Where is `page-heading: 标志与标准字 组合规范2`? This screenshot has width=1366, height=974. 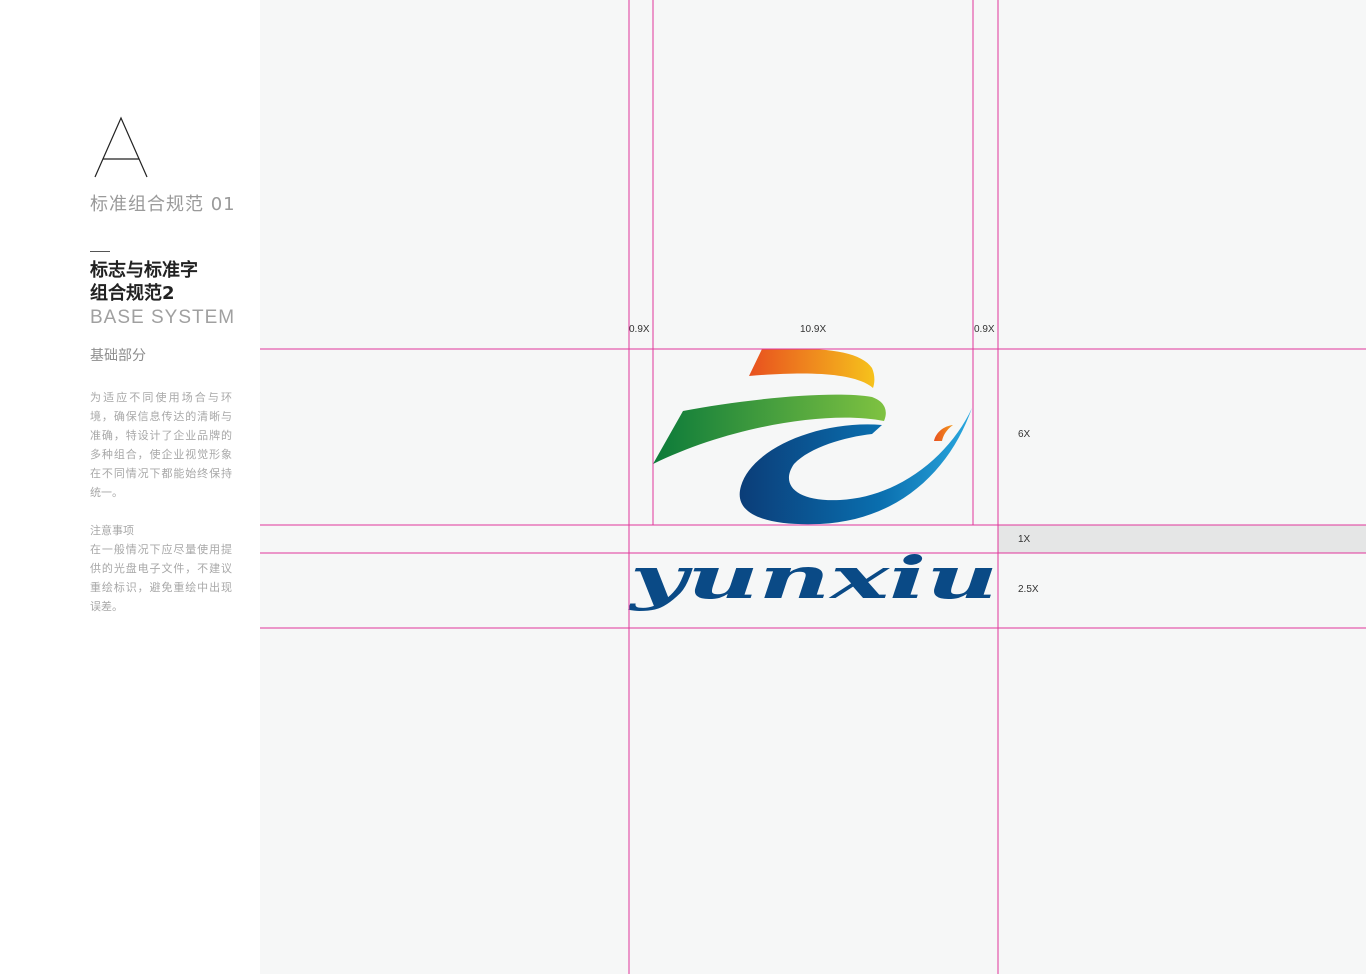
page-heading: 标志与标准字 组合规范2 is located at coordinates (144, 282).